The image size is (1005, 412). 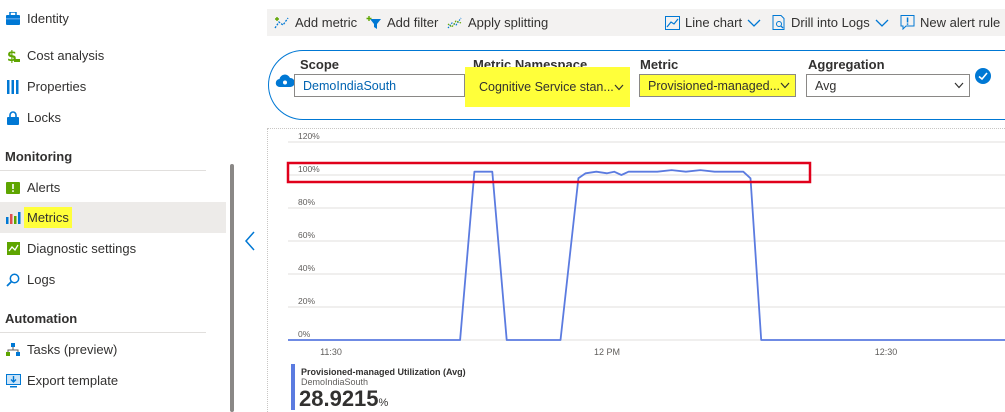 I want to click on y-tick-label: 80%, so click(x=306, y=202).